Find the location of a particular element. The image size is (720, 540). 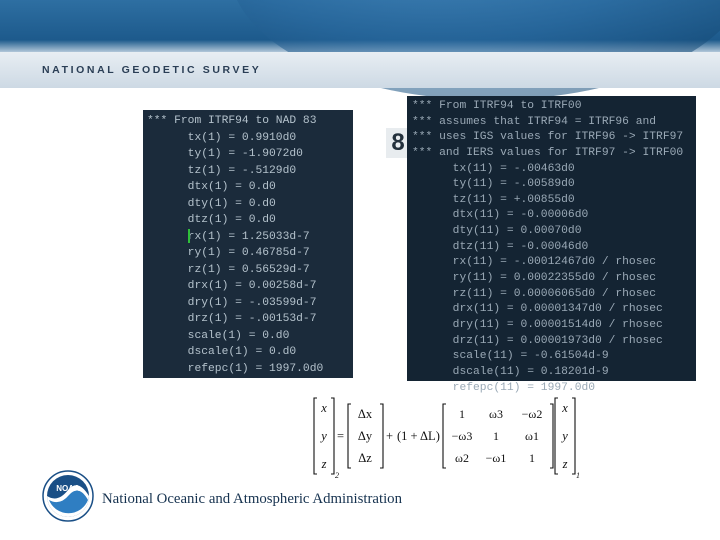

code-line: drz(11) = 0.00001973d0 / rhosec is located at coordinates (537, 340).